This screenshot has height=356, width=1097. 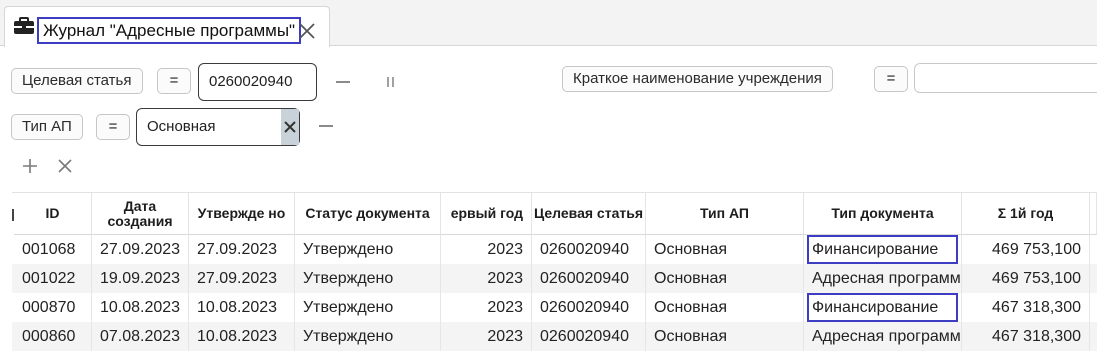 I want to click on cell-id: 000860, so click(x=53, y=336).